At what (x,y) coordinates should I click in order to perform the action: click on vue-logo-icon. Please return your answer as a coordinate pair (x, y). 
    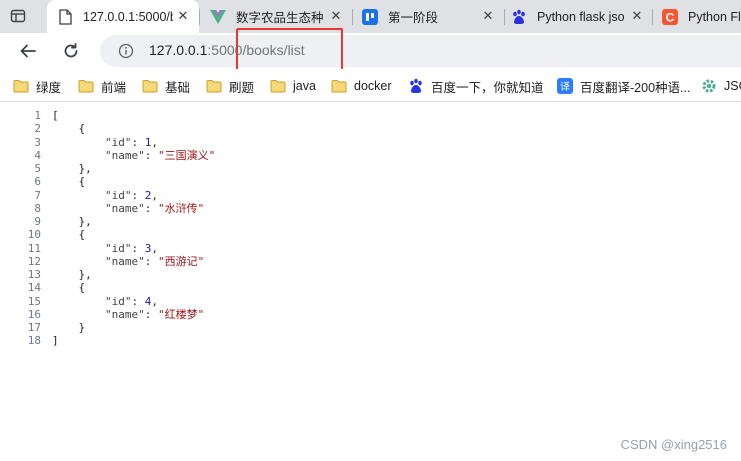
    Looking at the image, I should click on (218, 17).